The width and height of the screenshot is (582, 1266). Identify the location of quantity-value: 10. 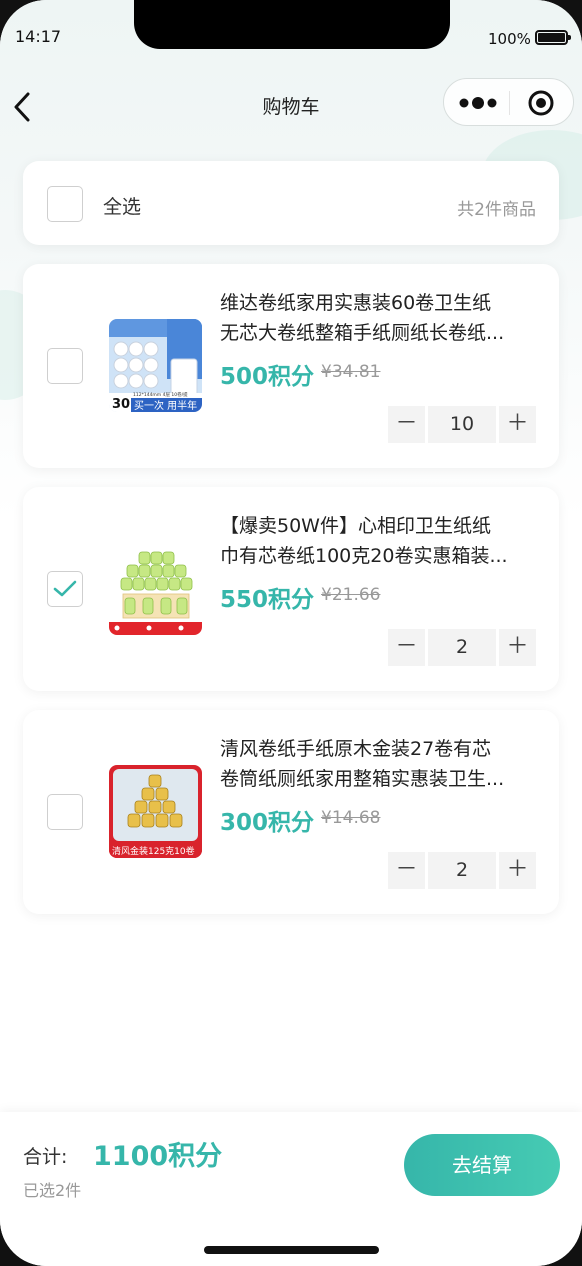
(462, 424).